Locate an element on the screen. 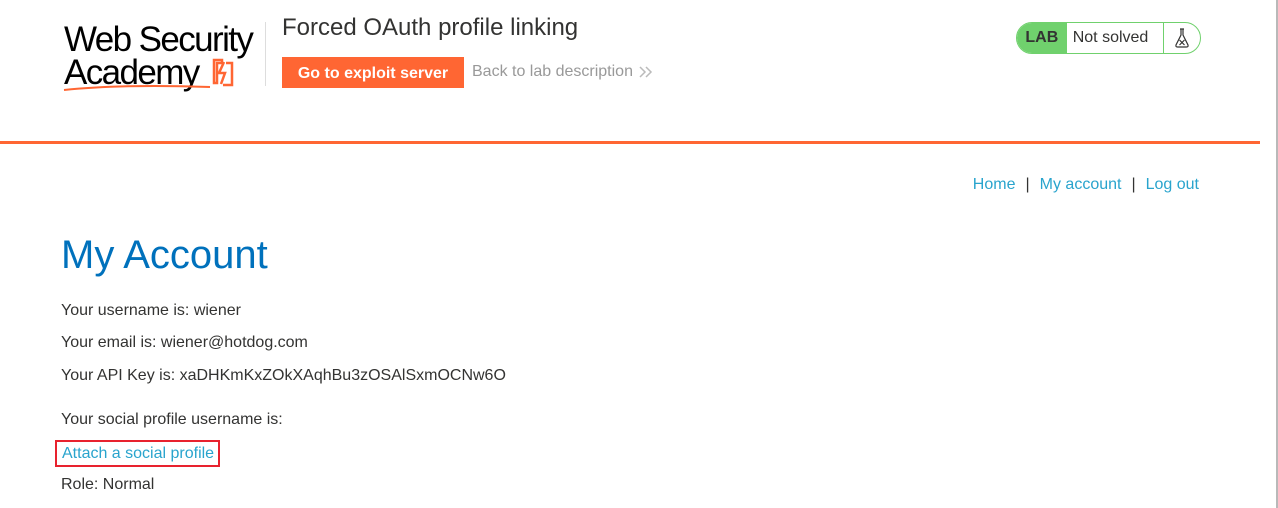 This screenshot has height=508, width=1278. back-to-lab-description-link: Back to lab description is located at coordinates (562, 72).